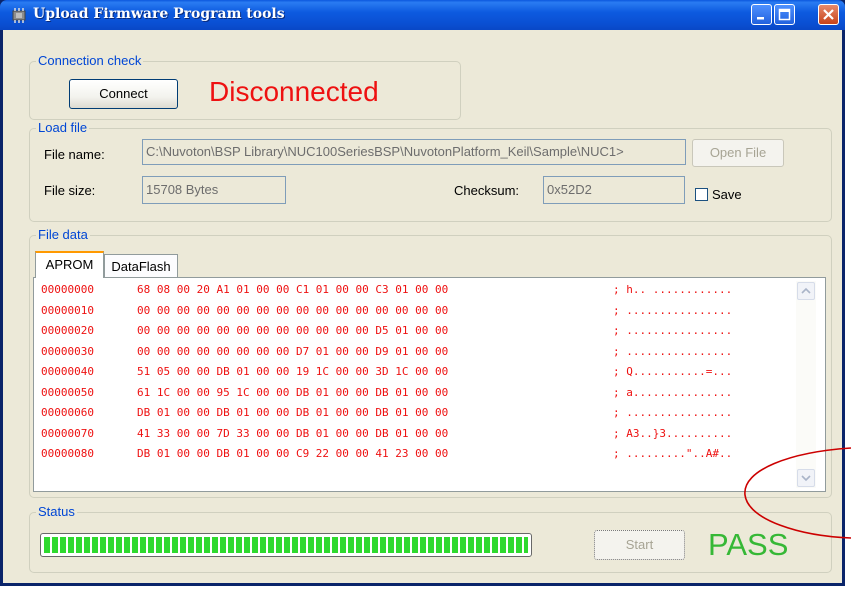 This screenshot has width=851, height=590. I want to click on file-size-label: File size:, so click(70, 190).